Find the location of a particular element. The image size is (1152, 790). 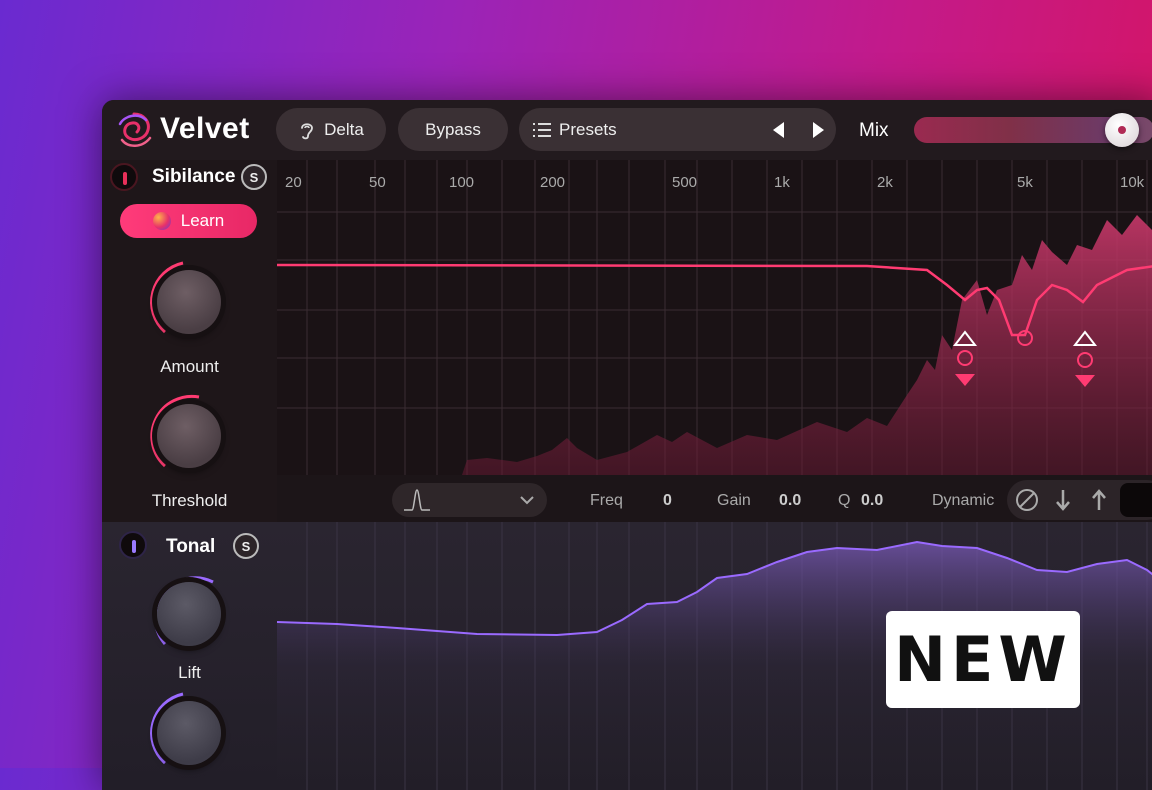

q-label: Q is located at coordinates (844, 500).